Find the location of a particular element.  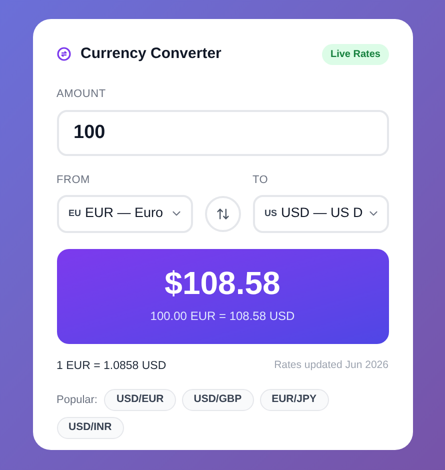

live-rates-badge: Live Rates is located at coordinates (355, 54).